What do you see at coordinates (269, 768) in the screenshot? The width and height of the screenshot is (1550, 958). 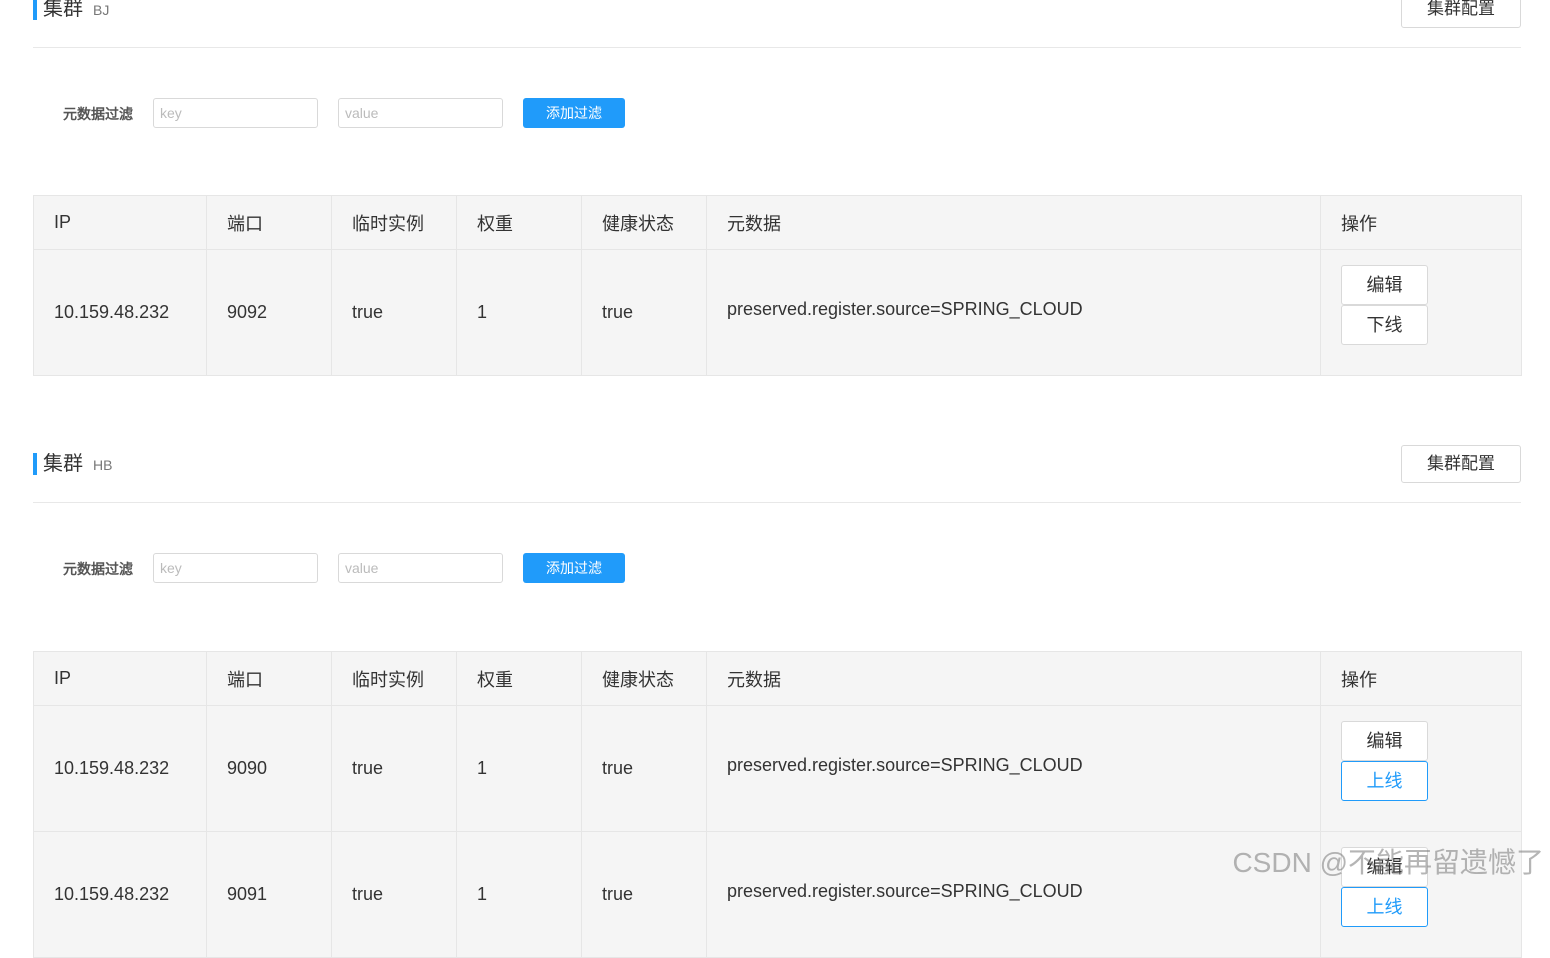 I see `cell-port: 9090` at bounding box center [269, 768].